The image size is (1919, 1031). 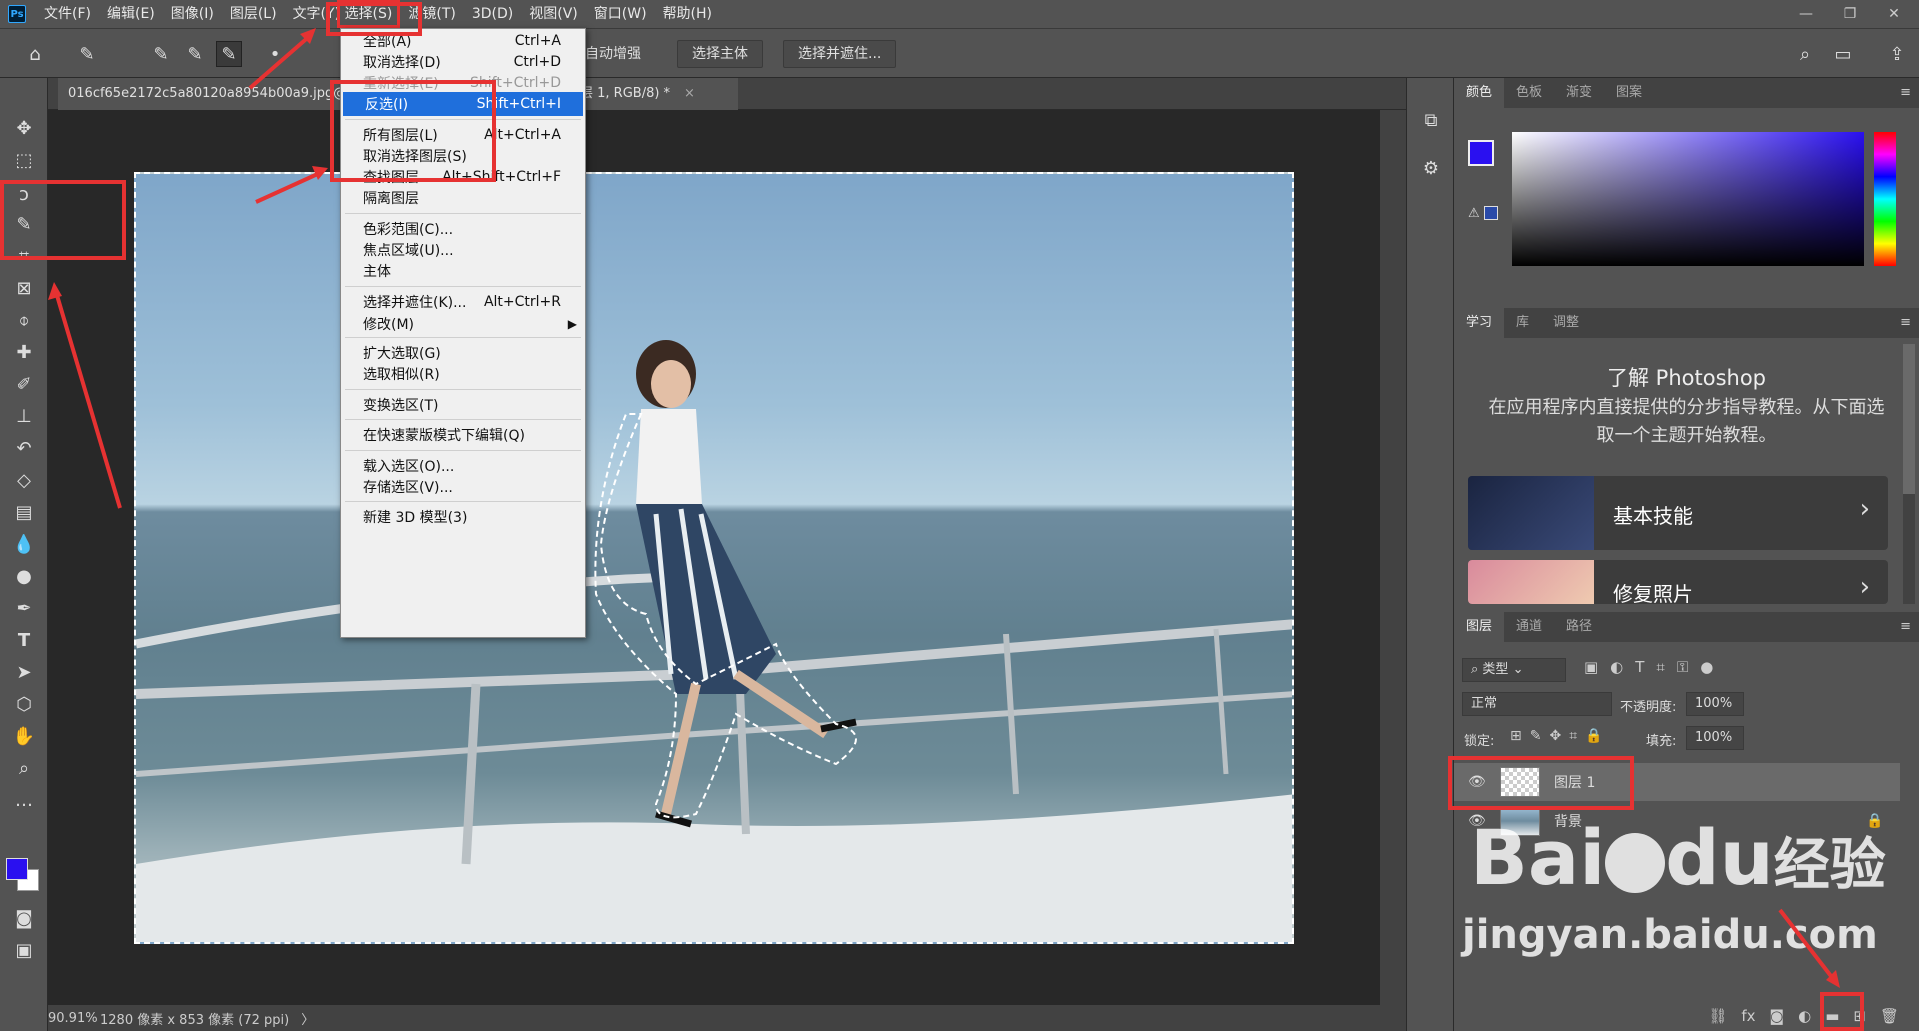 What do you see at coordinates (35, 54) in the screenshot?
I see `home-icon: ⌂` at bounding box center [35, 54].